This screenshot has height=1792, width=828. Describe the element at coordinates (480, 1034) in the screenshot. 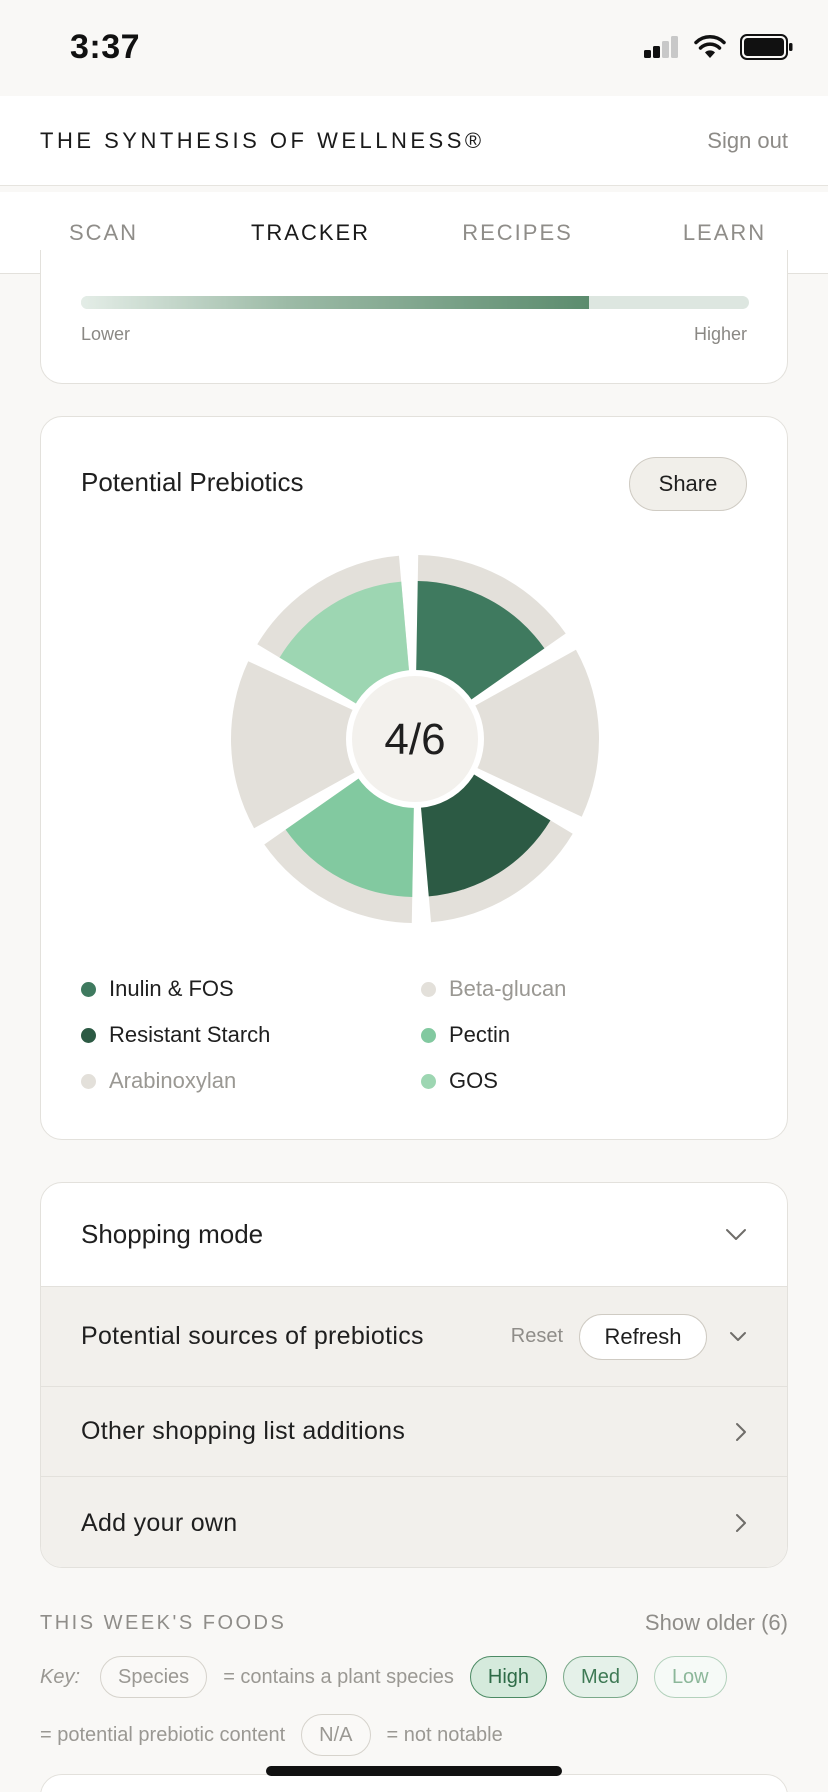

I see `legend-label: Pectin` at that location.